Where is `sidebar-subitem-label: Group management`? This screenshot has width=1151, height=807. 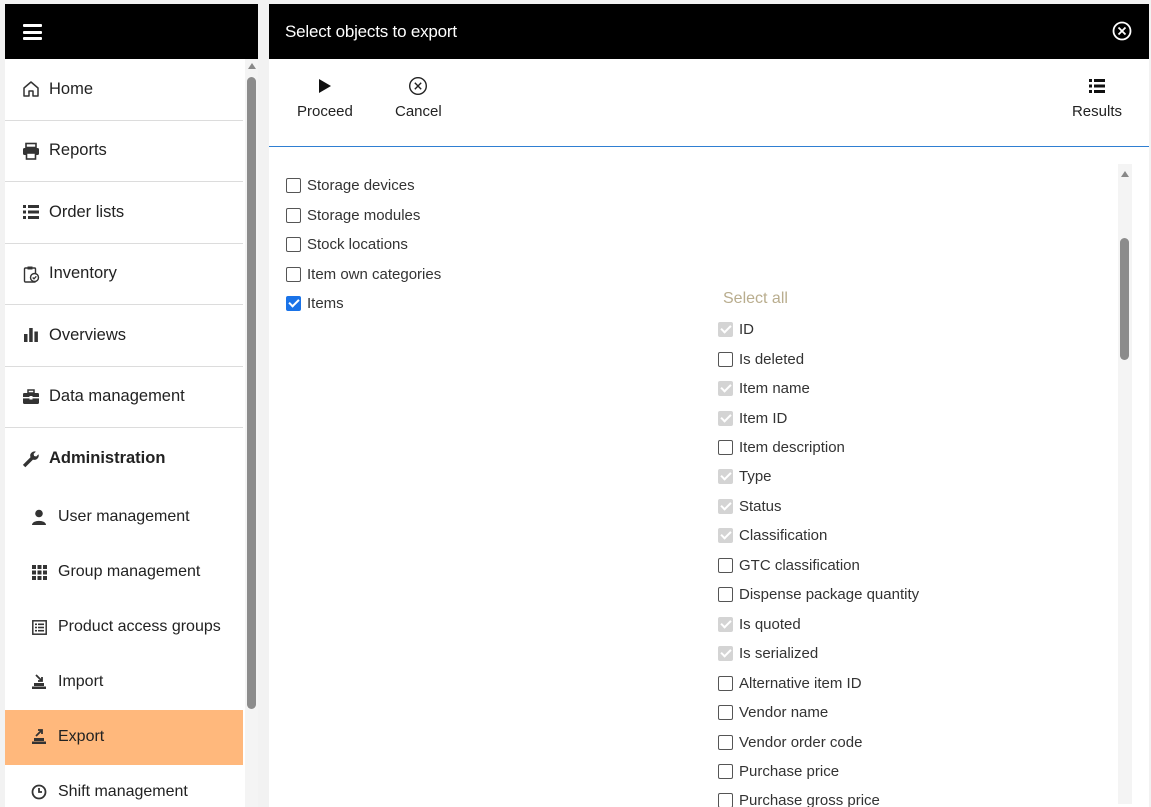
sidebar-subitem-label: Group management is located at coordinates (129, 571).